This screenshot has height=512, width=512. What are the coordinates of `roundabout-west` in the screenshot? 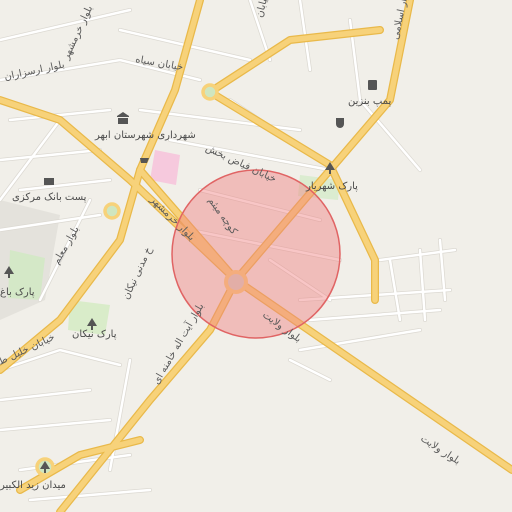 It's located at (112, 211).